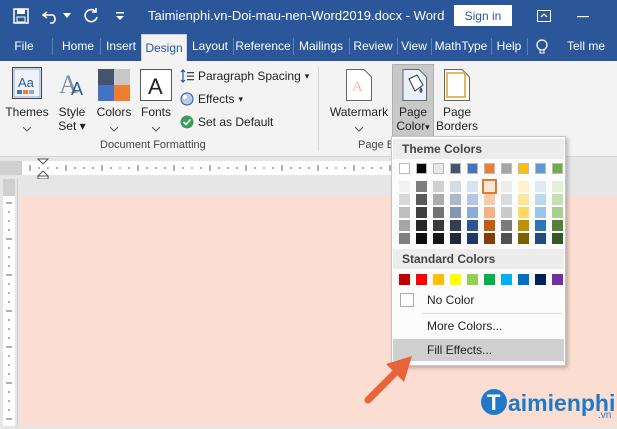 Image resolution: width=617 pixels, height=429 pixels. I want to click on tab-home: Home, so click(78, 46).